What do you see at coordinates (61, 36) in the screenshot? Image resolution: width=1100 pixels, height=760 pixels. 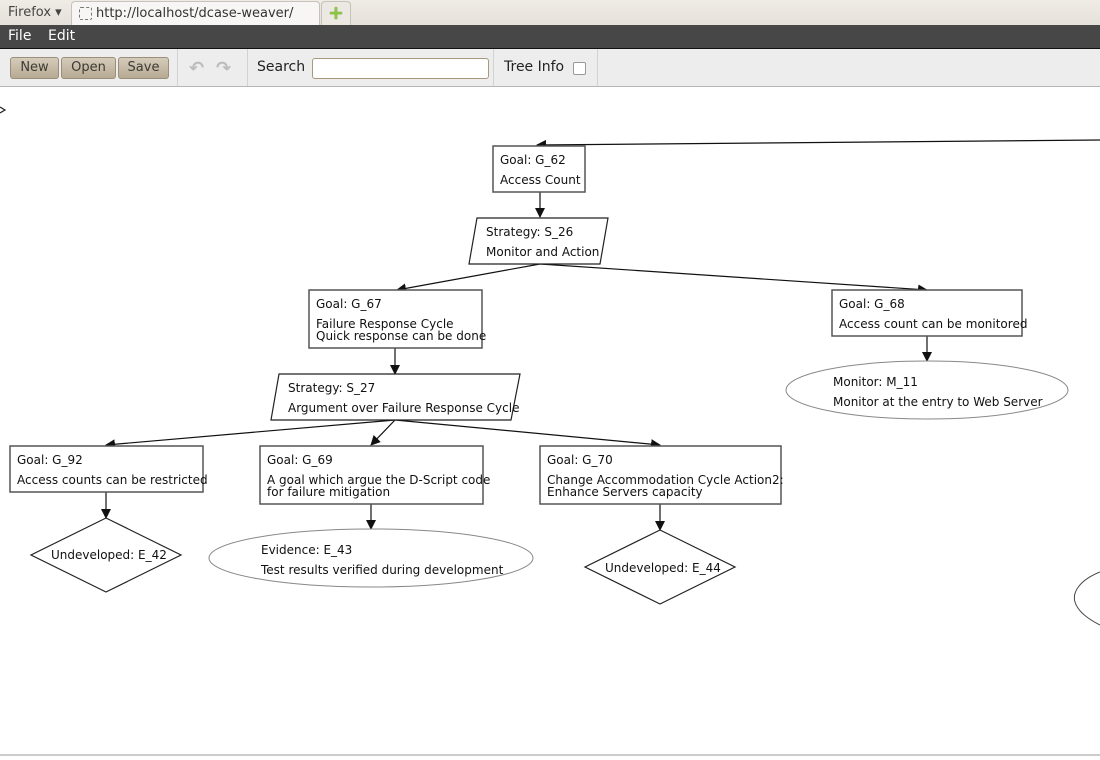 I see `menu-edit: Edit` at bounding box center [61, 36].